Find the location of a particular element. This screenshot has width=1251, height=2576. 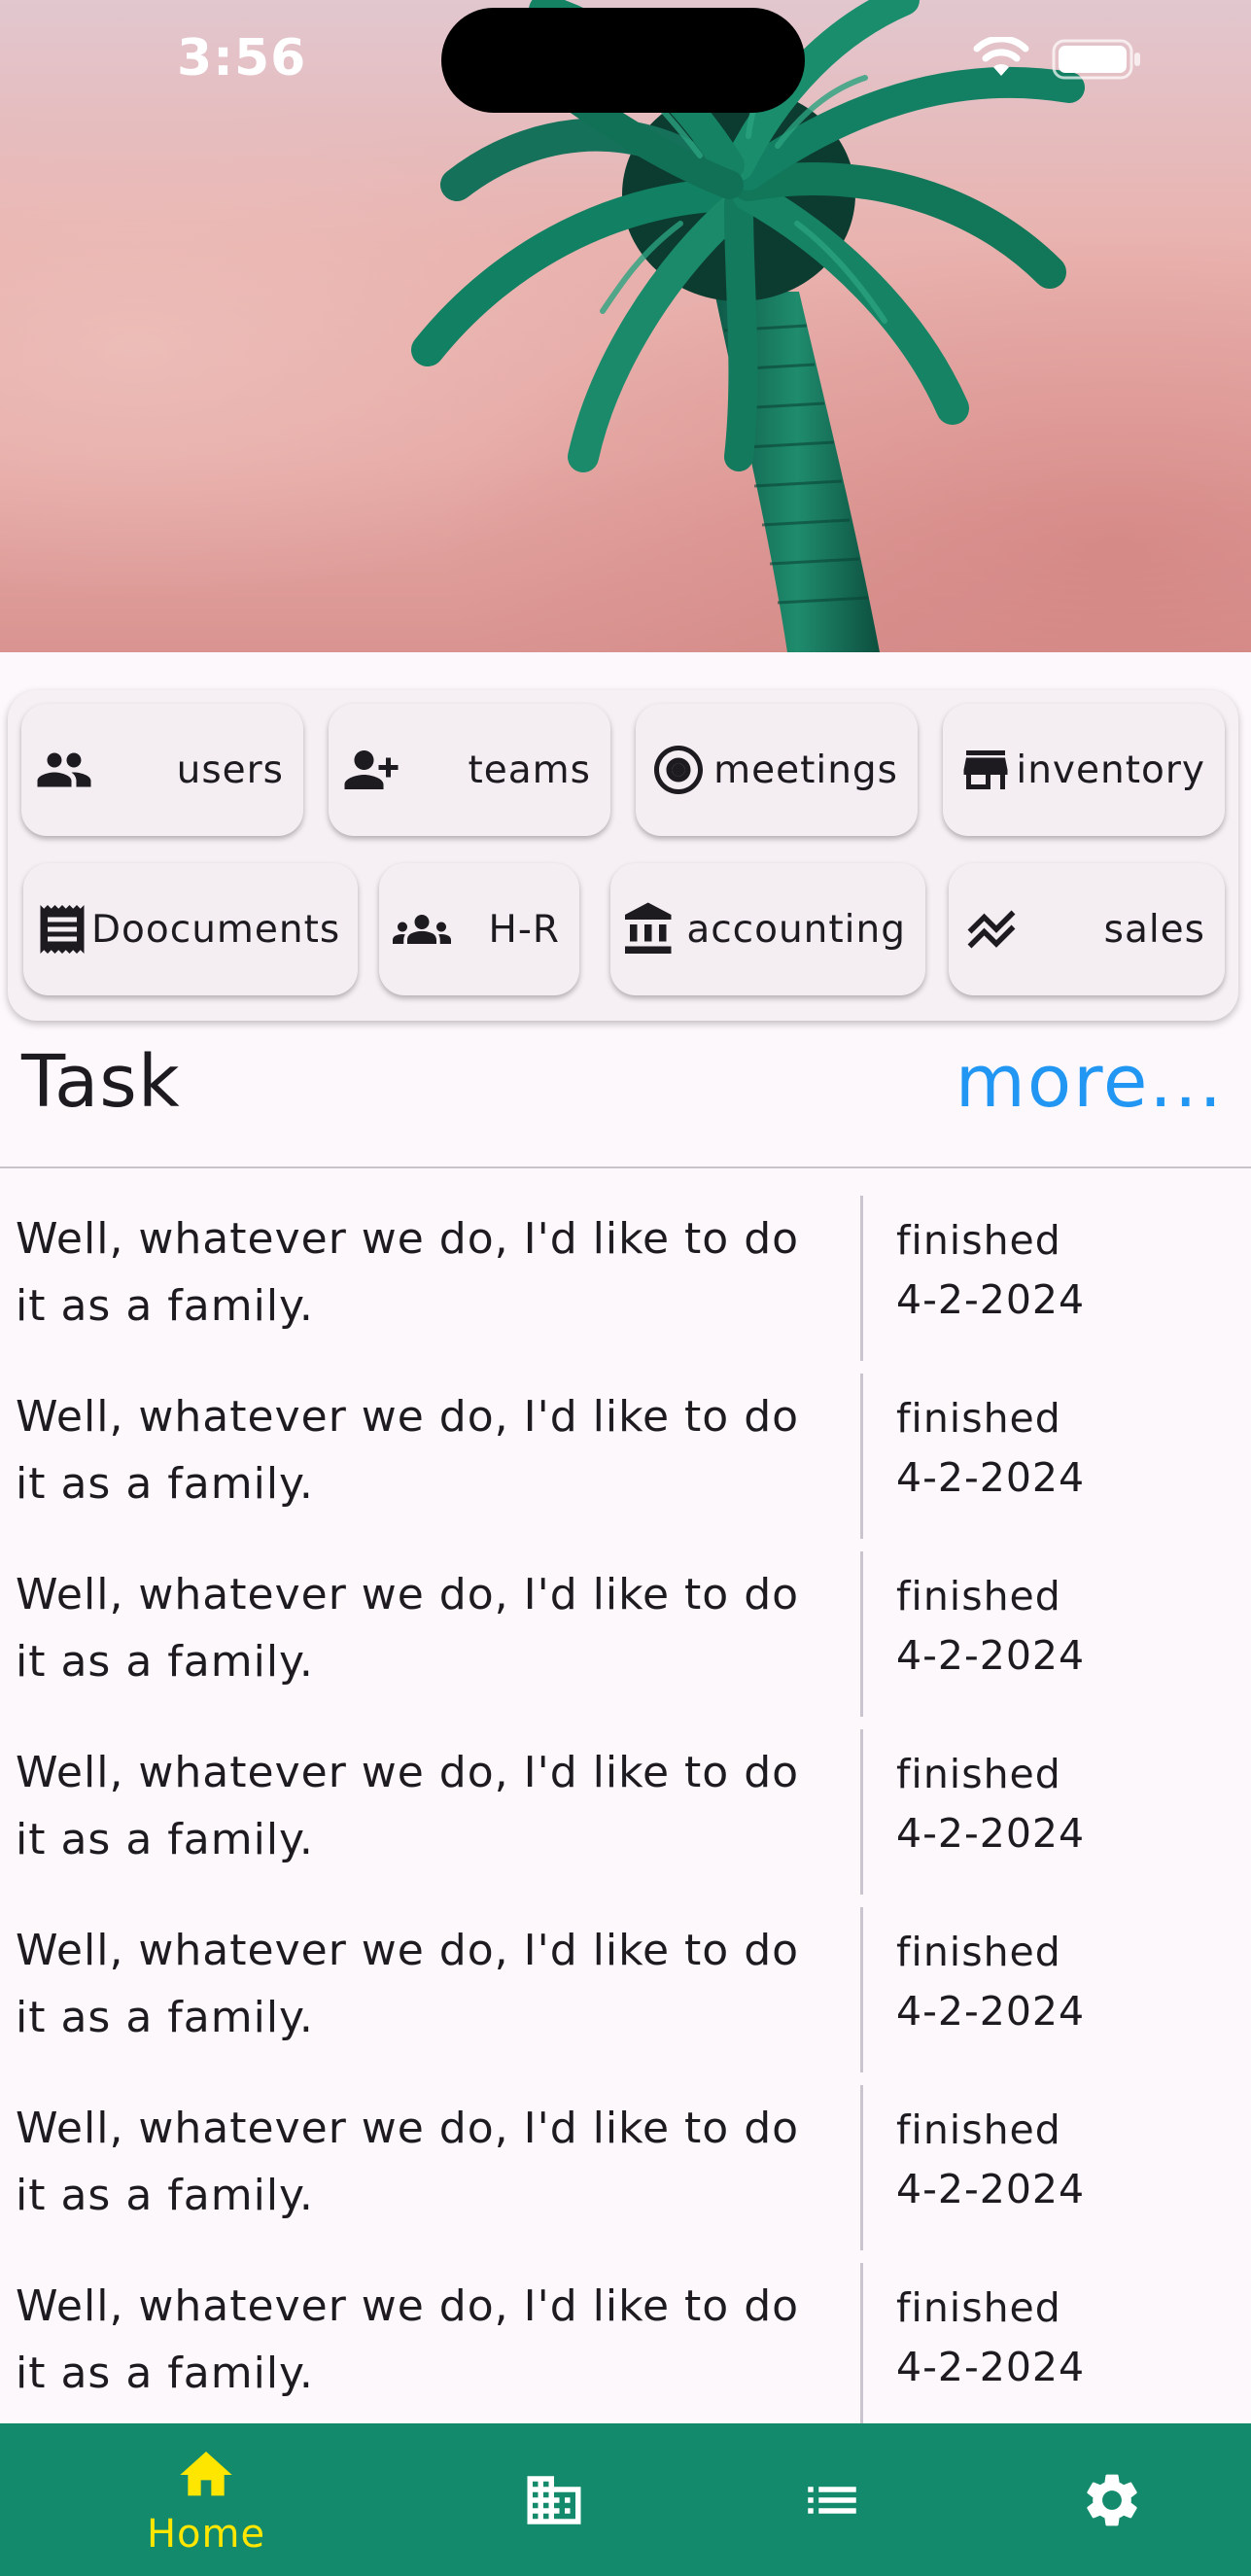

inventory-label: inventory is located at coordinates (1110, 770).